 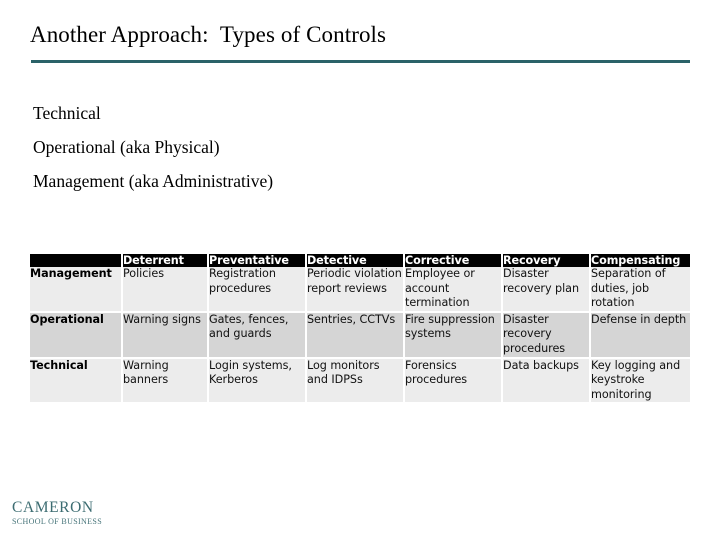 I want to click on cell-technical-corrective: Forensics procedures, so click(x=453, y=380).